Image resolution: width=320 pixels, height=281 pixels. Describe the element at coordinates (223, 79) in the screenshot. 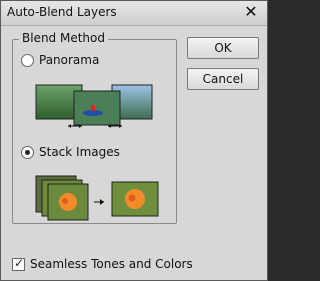

I see `cancel-button: Cancel` at that location.